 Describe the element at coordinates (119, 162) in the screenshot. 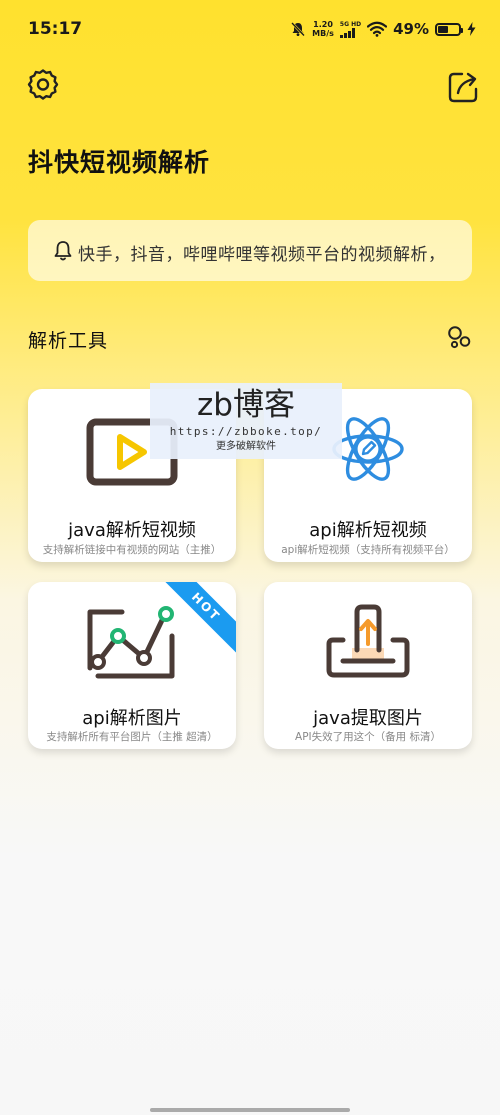

I see `app-title: 抖快短视频解析` at that location.